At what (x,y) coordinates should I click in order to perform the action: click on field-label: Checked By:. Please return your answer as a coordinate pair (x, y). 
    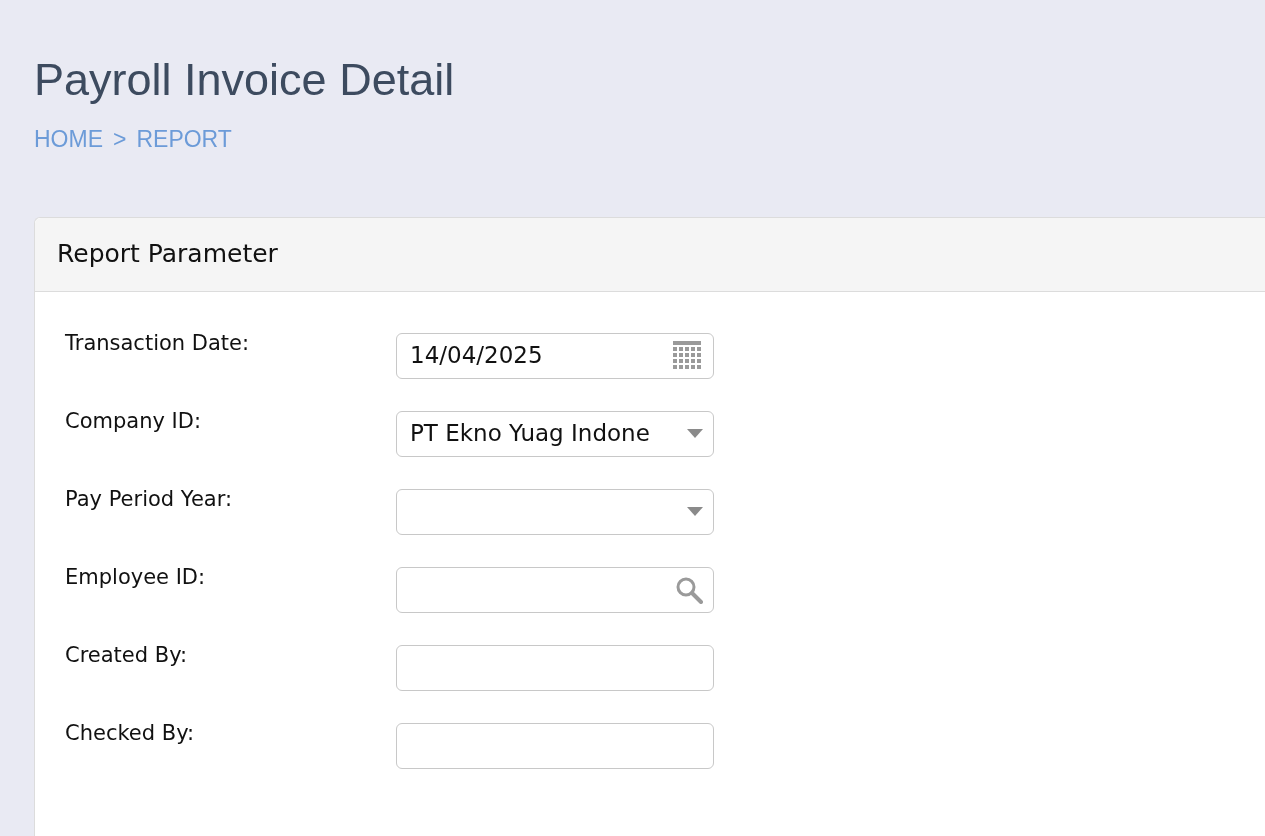
    Looking at the image, I should click on (130, 733).